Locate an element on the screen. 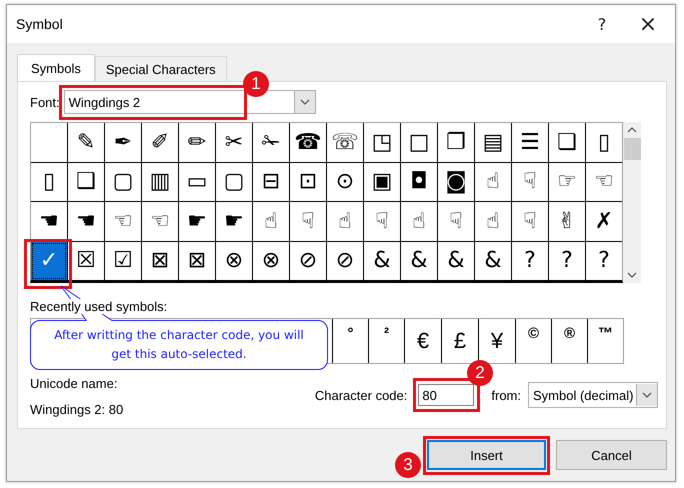  highlight-frame is located at coordinates (48, 264).